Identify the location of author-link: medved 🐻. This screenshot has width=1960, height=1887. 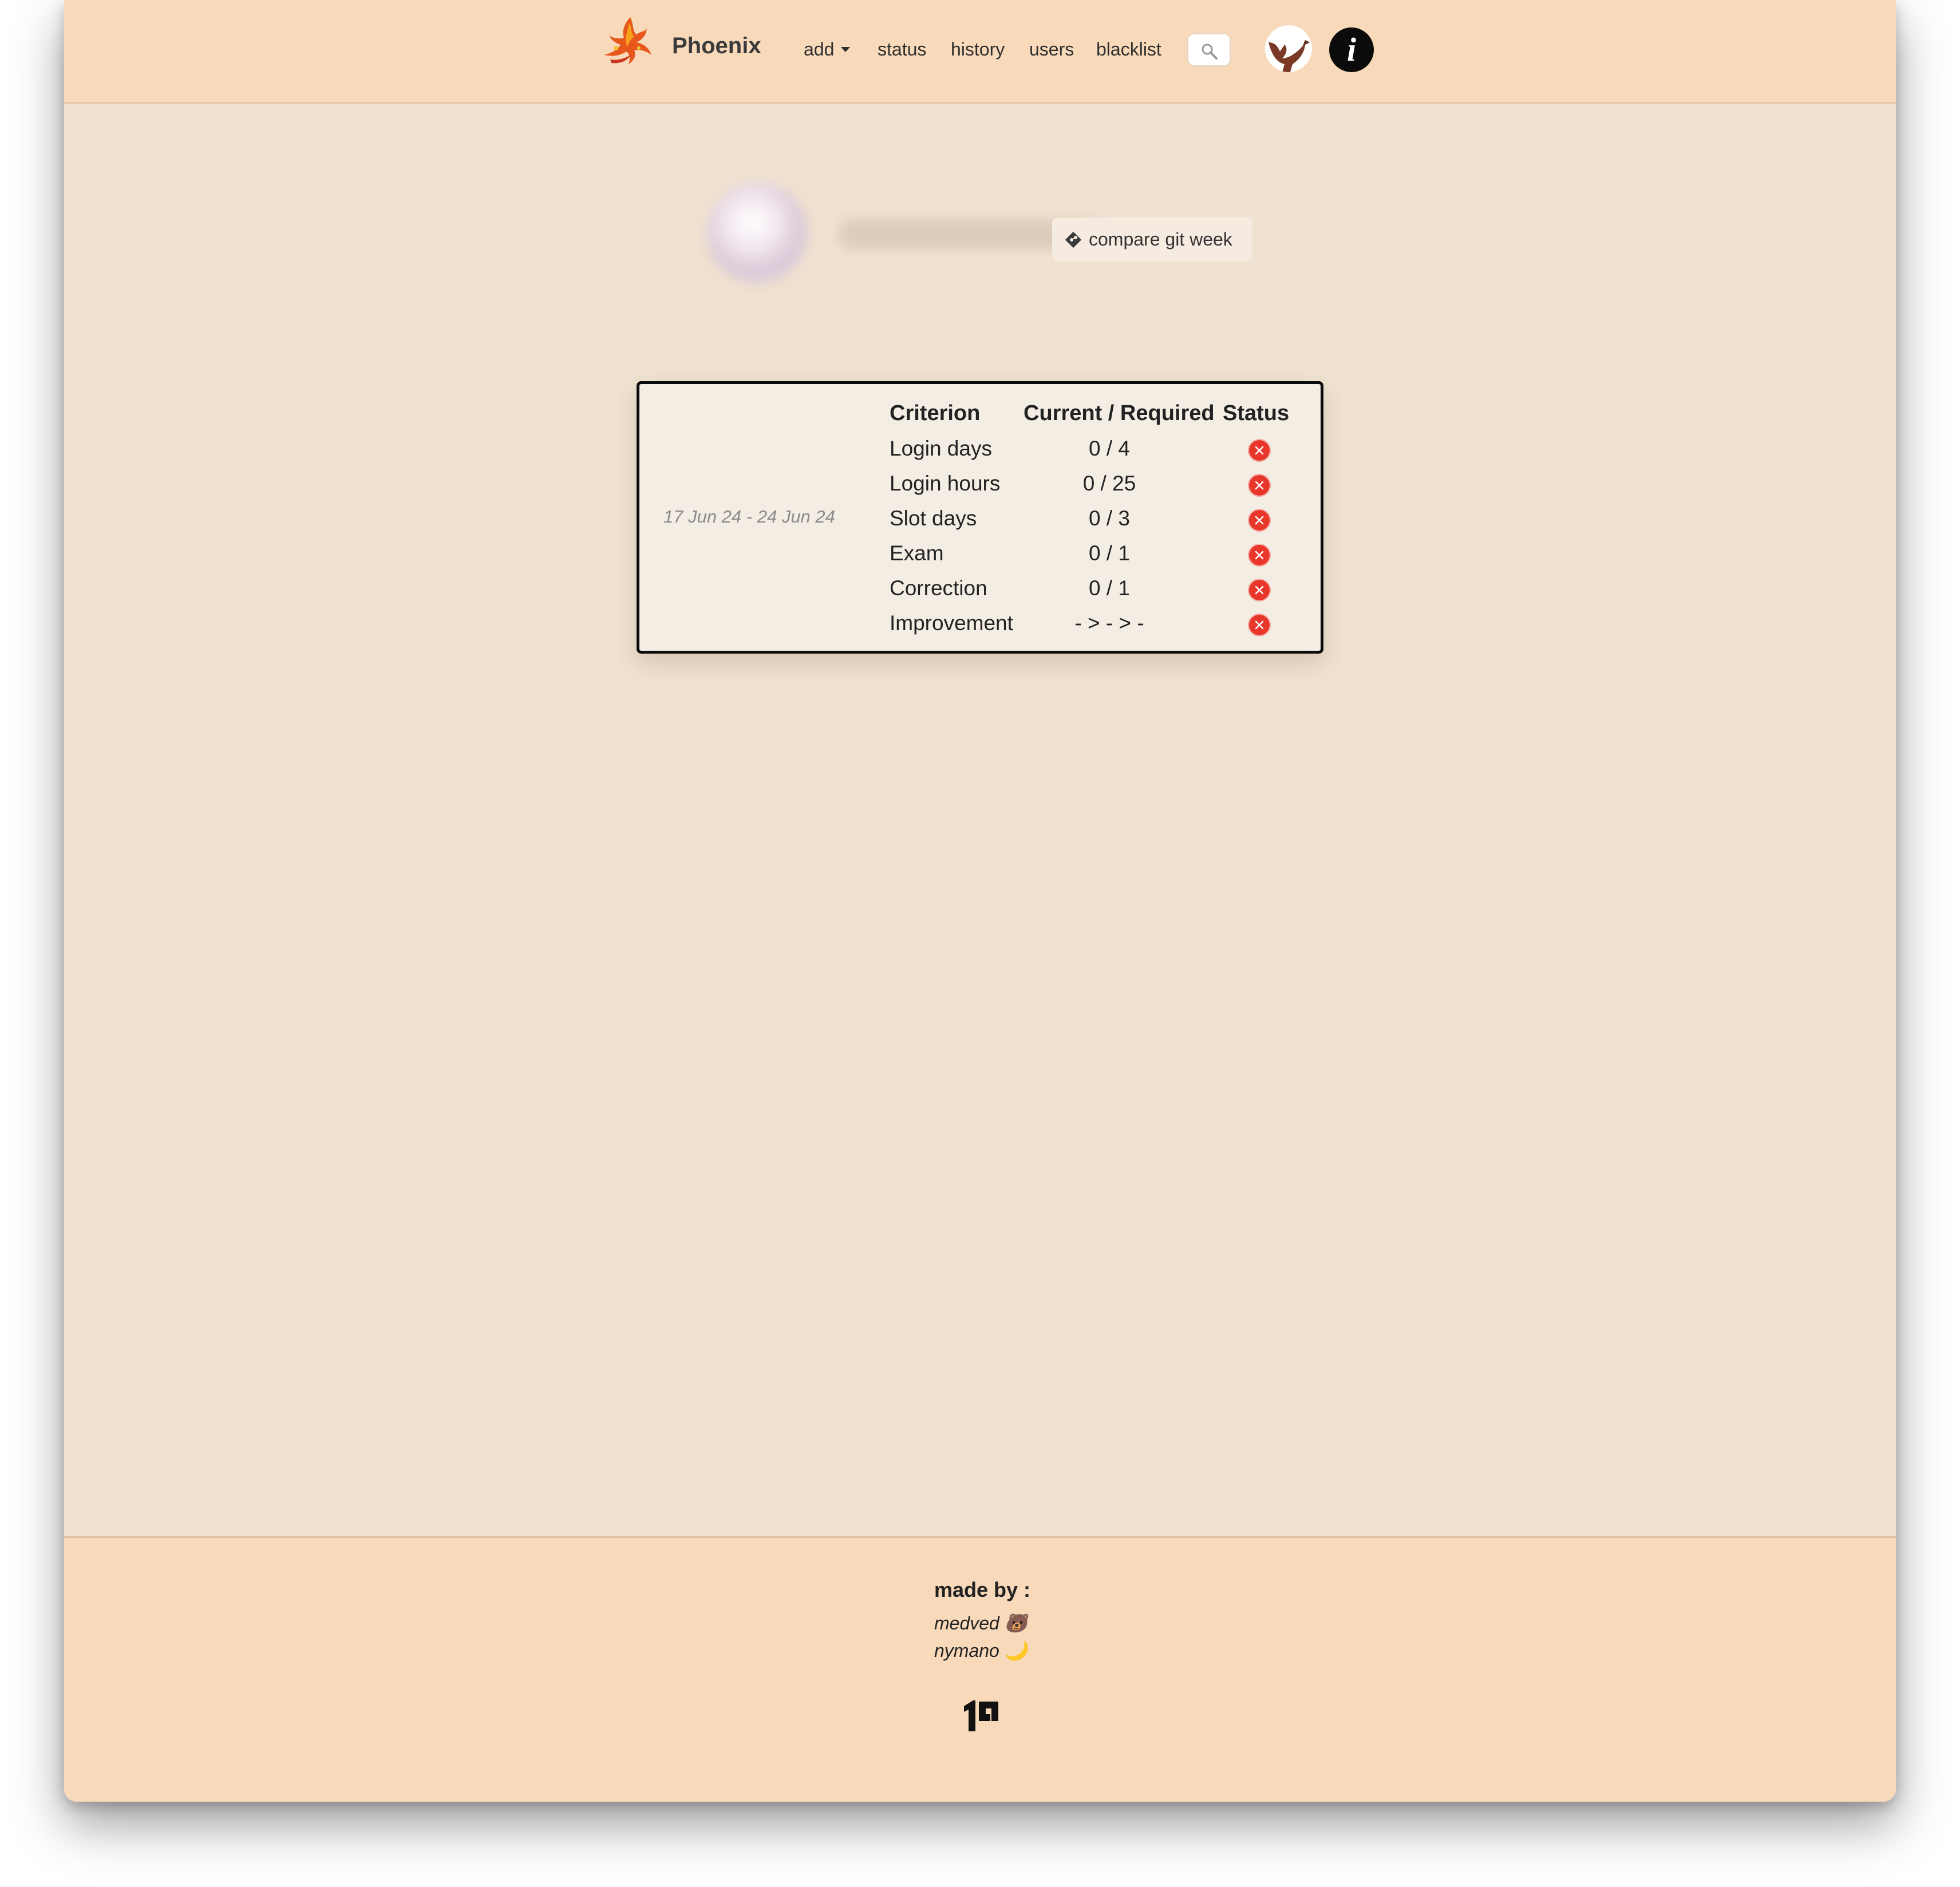
(981, 1623).